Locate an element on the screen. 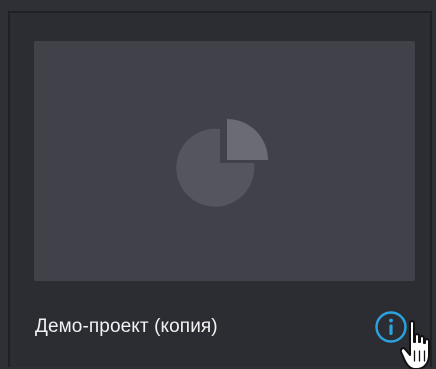 This screenshot has width=436, height=369. pie-chart-icon is located at coordinates (222, 163).